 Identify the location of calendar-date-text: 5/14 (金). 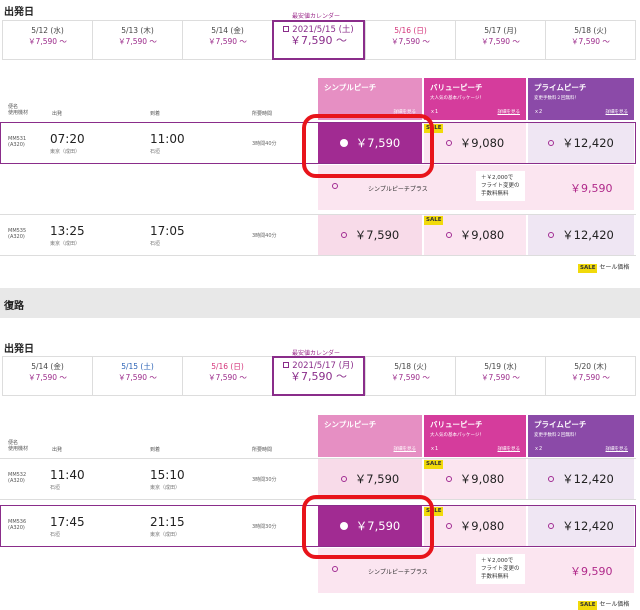
(47, 366).